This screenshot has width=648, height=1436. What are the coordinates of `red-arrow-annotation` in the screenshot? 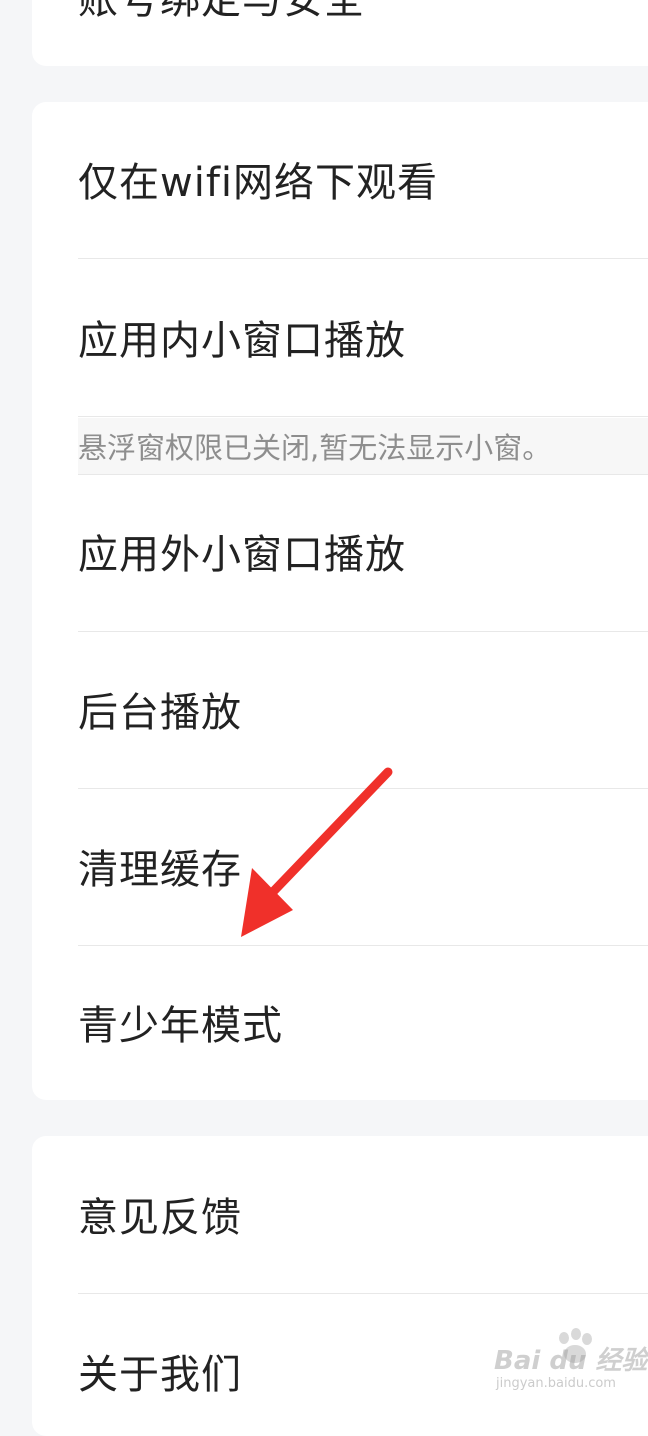 It's located at (317, 852).